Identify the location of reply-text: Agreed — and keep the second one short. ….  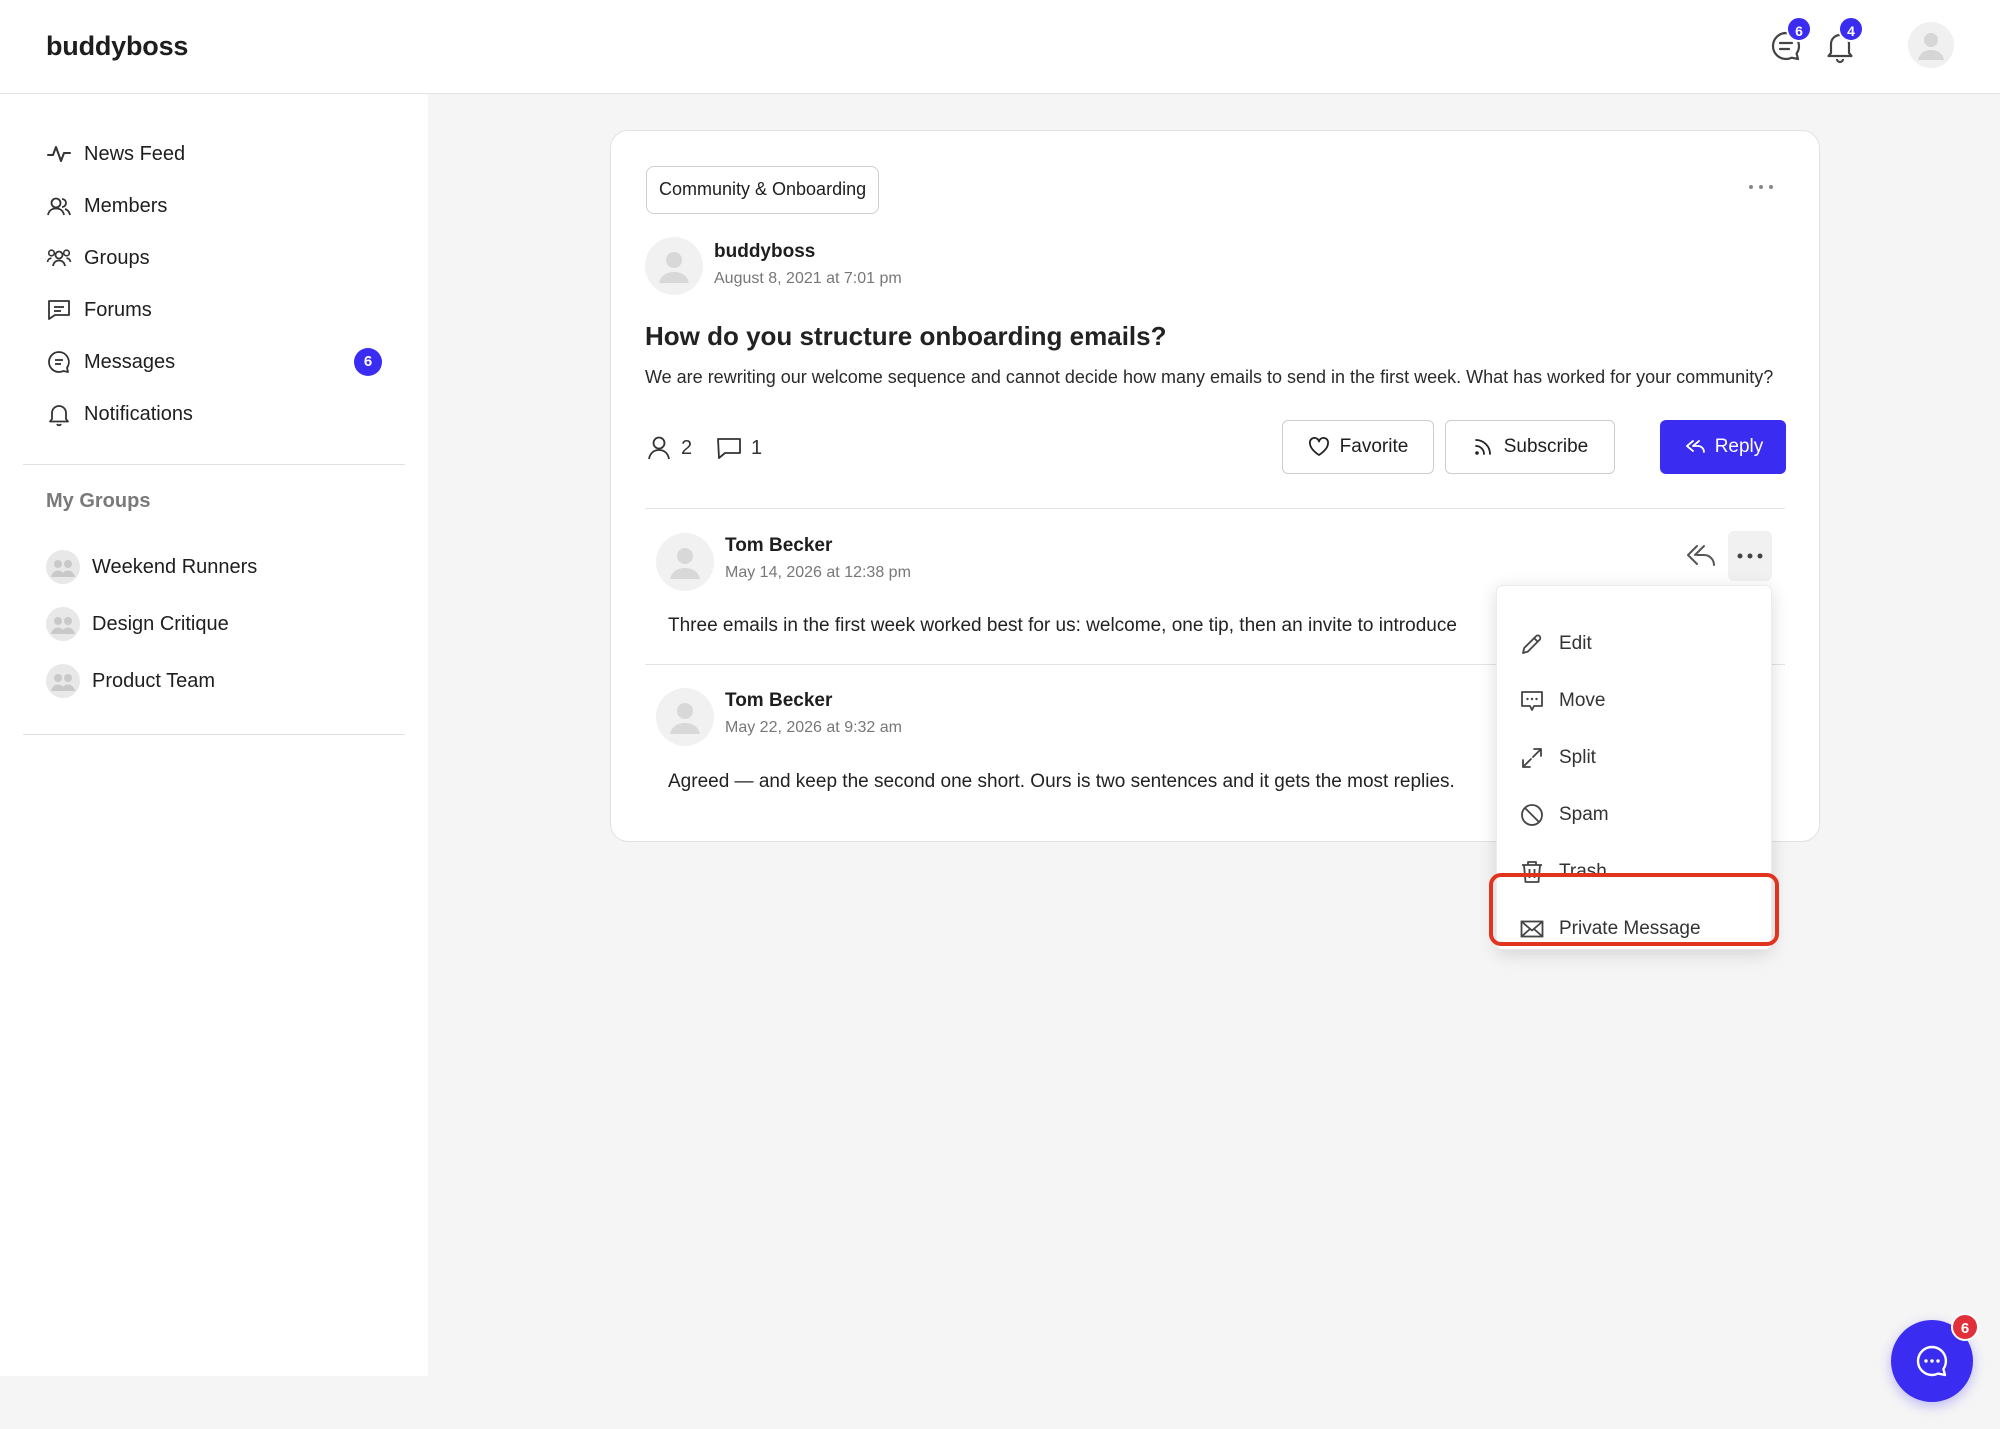
(1061, 781).